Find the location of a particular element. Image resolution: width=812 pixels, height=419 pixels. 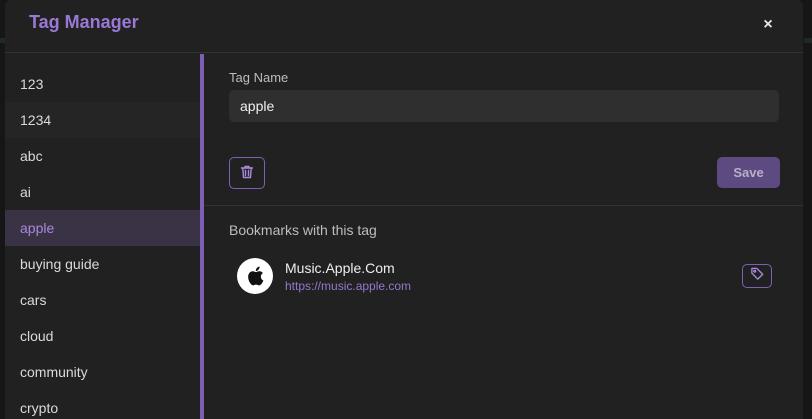

tag-list-item: crypto is located at coordinates (102, 404).